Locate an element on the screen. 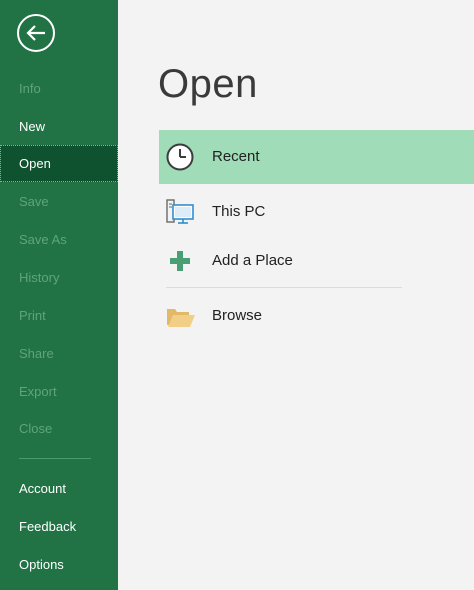 The height and width of the screenshot is (590, 474). location-label: This PC is located at coordinates (239, 211).